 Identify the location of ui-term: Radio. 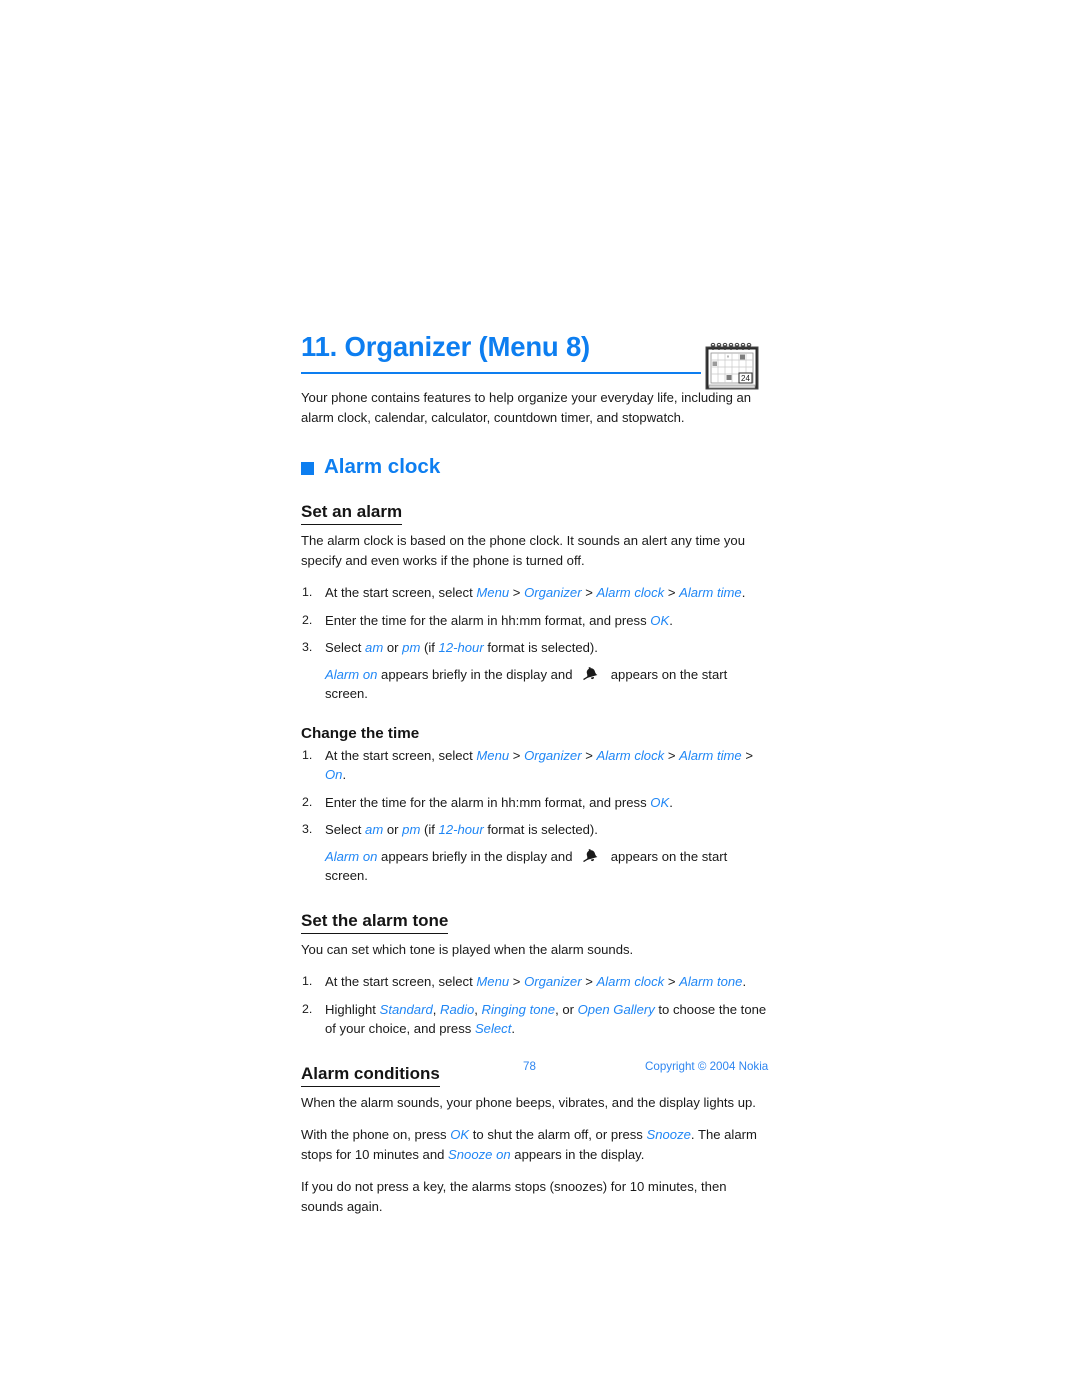
(457, 1009).